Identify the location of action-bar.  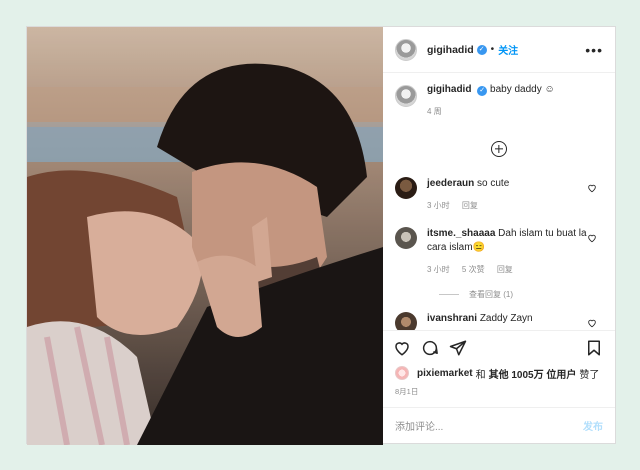
(499, 347).